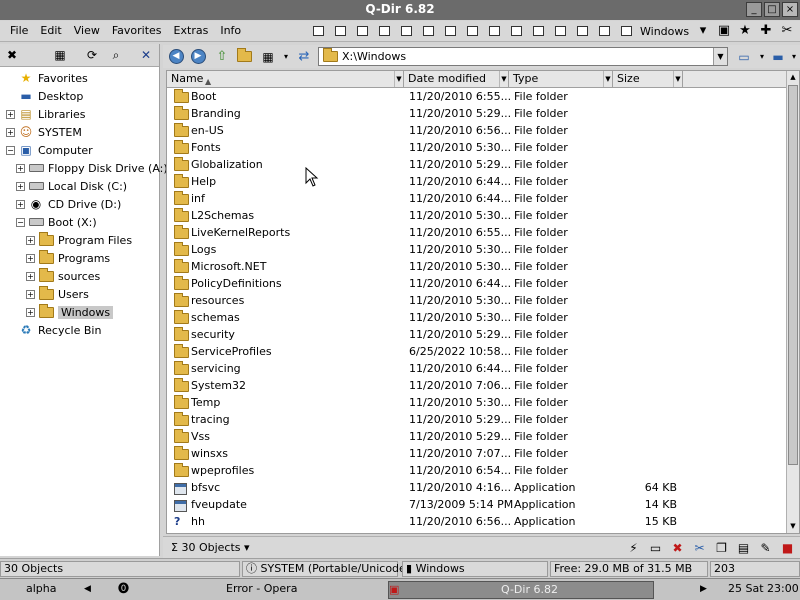  What do you see at coordinates (477, 488) in the screenshot?
I see `table-row: bfsvc 11/20/2010 4:16... Application 64 KB` at bounding box center [477, 488].